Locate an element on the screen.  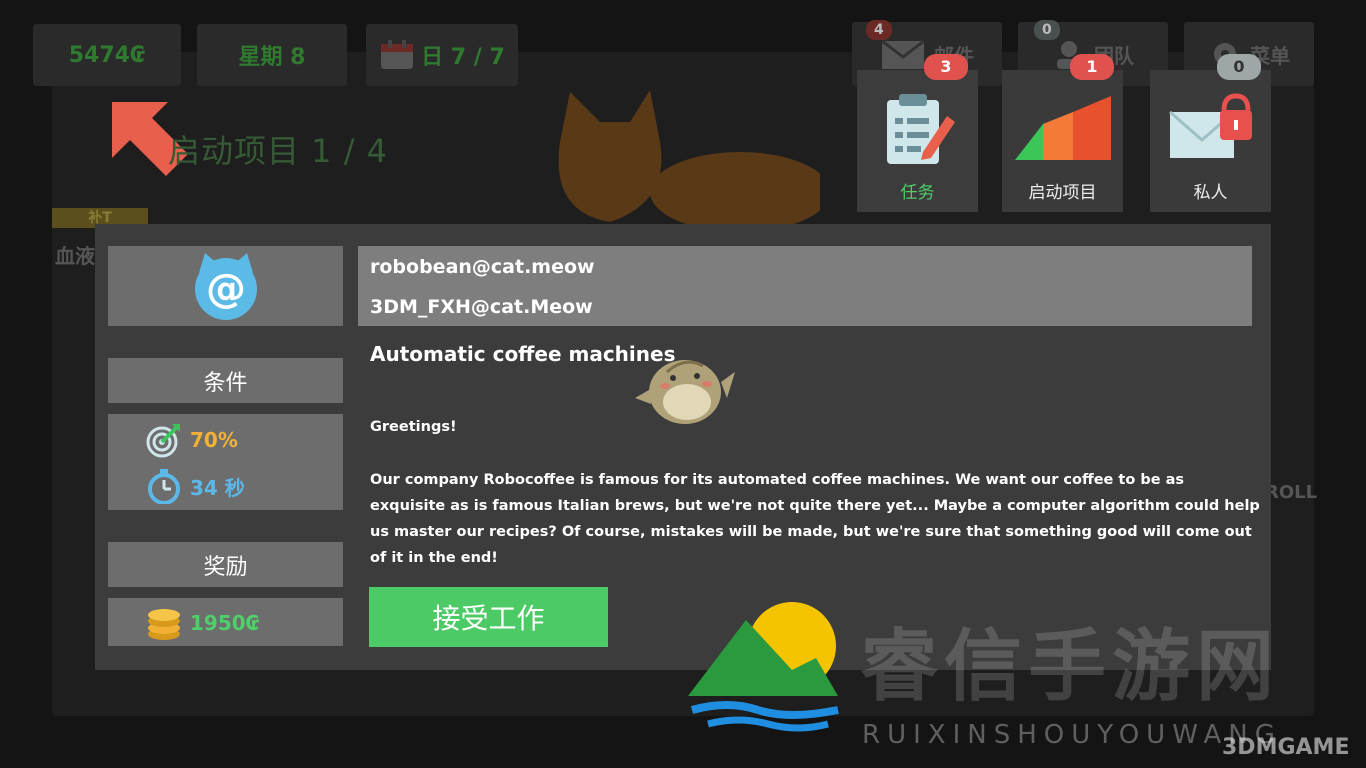
job-title: Automatic coffee machines is located at coordinates (523, 354).